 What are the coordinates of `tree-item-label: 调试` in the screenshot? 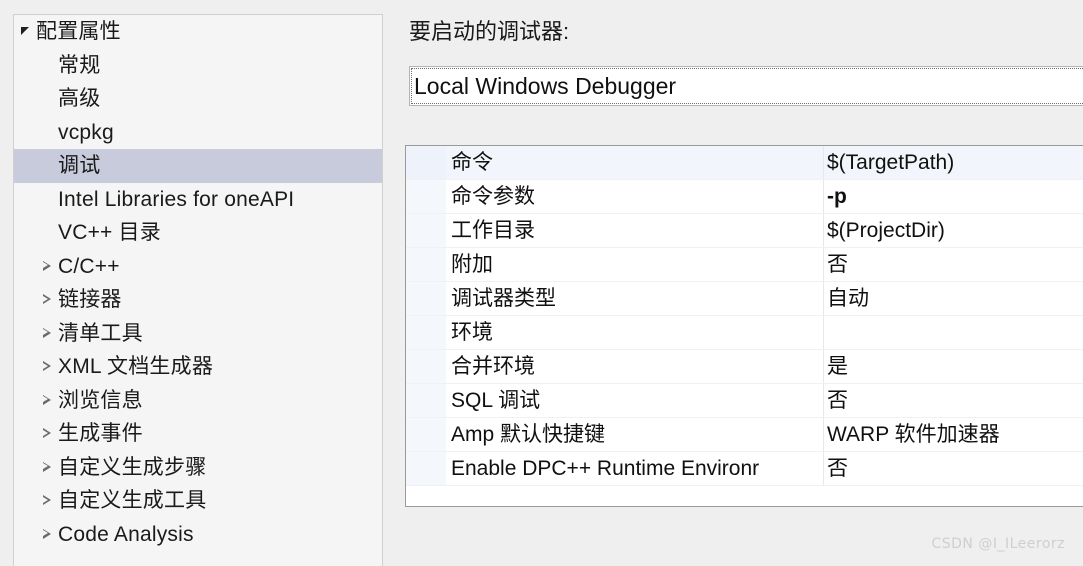 It's located at (79, 166).